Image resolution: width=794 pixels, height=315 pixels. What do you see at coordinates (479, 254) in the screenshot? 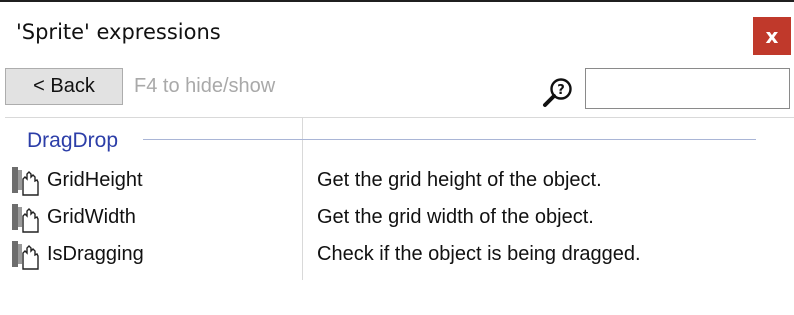
I see `expression-description: Check if the object is being dragged.` at bounding box center [479, 254].